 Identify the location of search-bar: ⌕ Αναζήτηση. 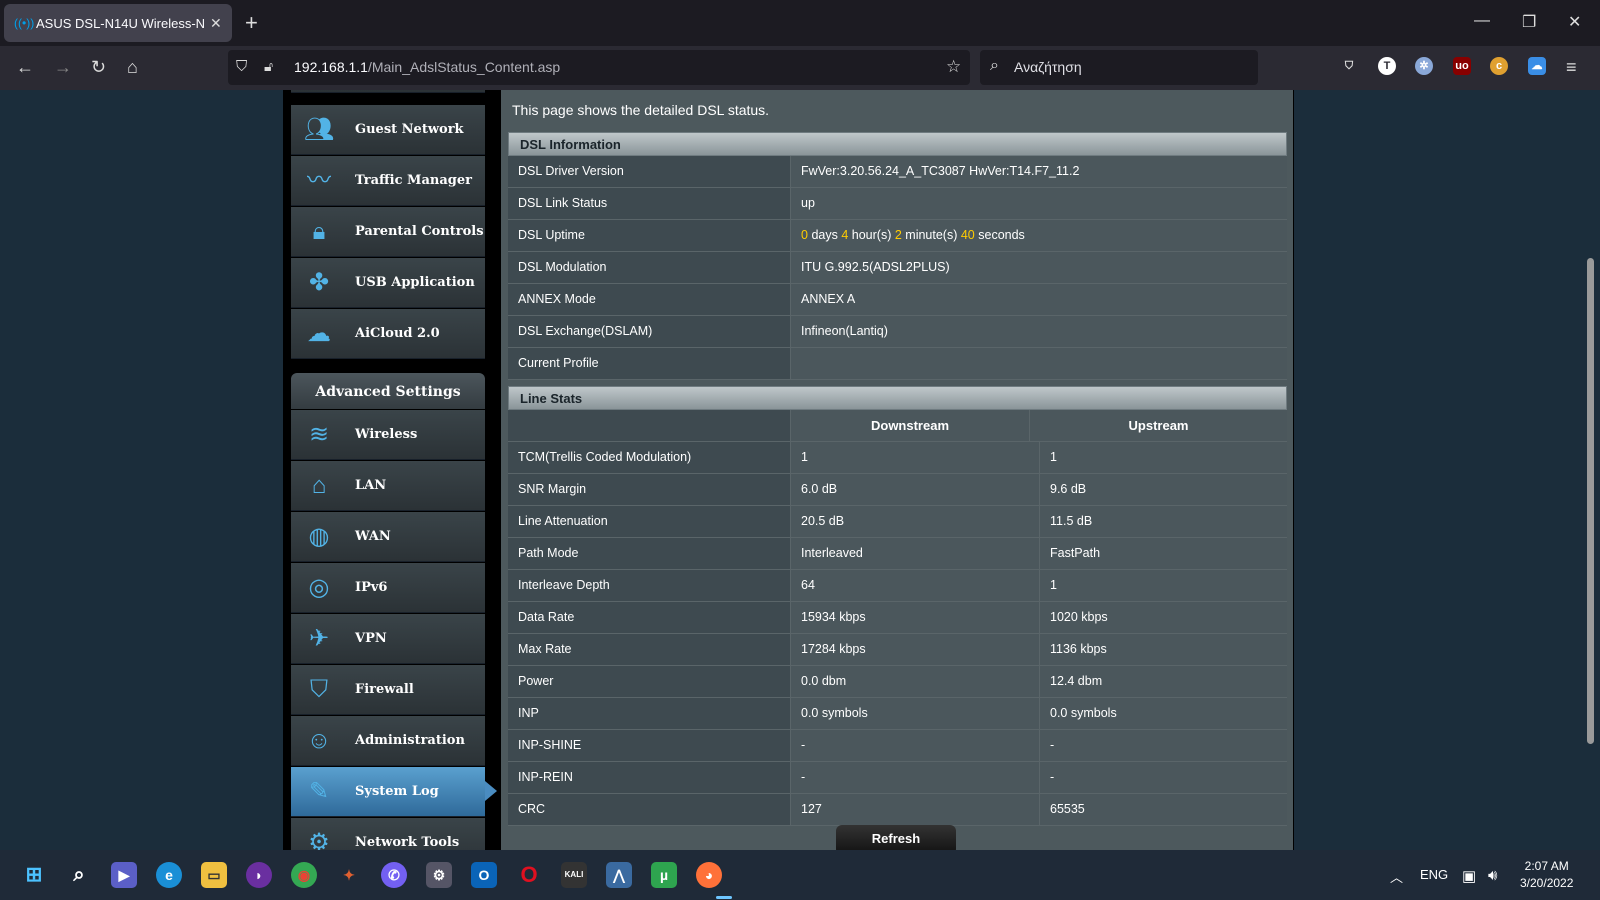
(1119, 67).